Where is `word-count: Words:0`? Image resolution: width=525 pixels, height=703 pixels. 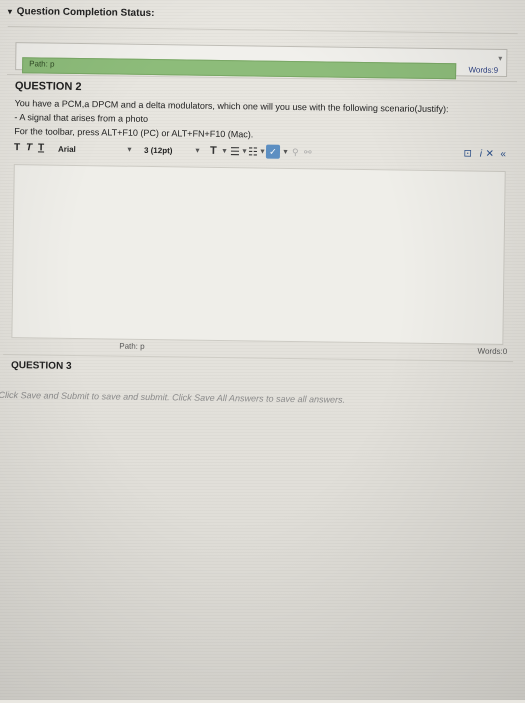
word-count: Words:0 is located at coordinates (492, 351).